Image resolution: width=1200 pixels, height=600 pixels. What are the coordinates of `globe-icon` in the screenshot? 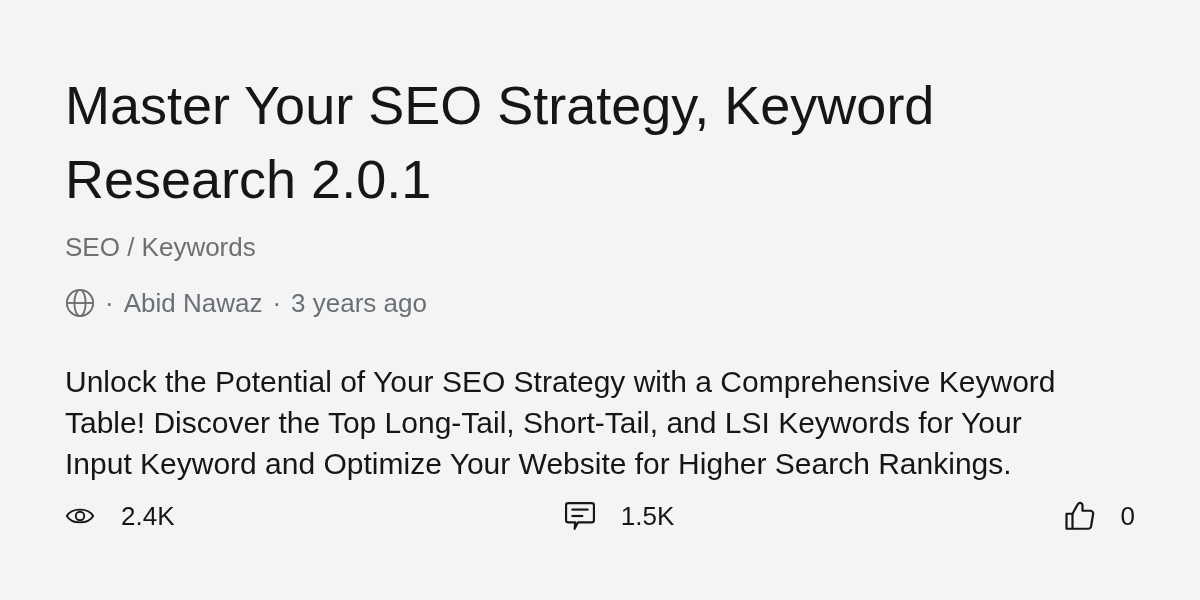 It's located at (80, 303).